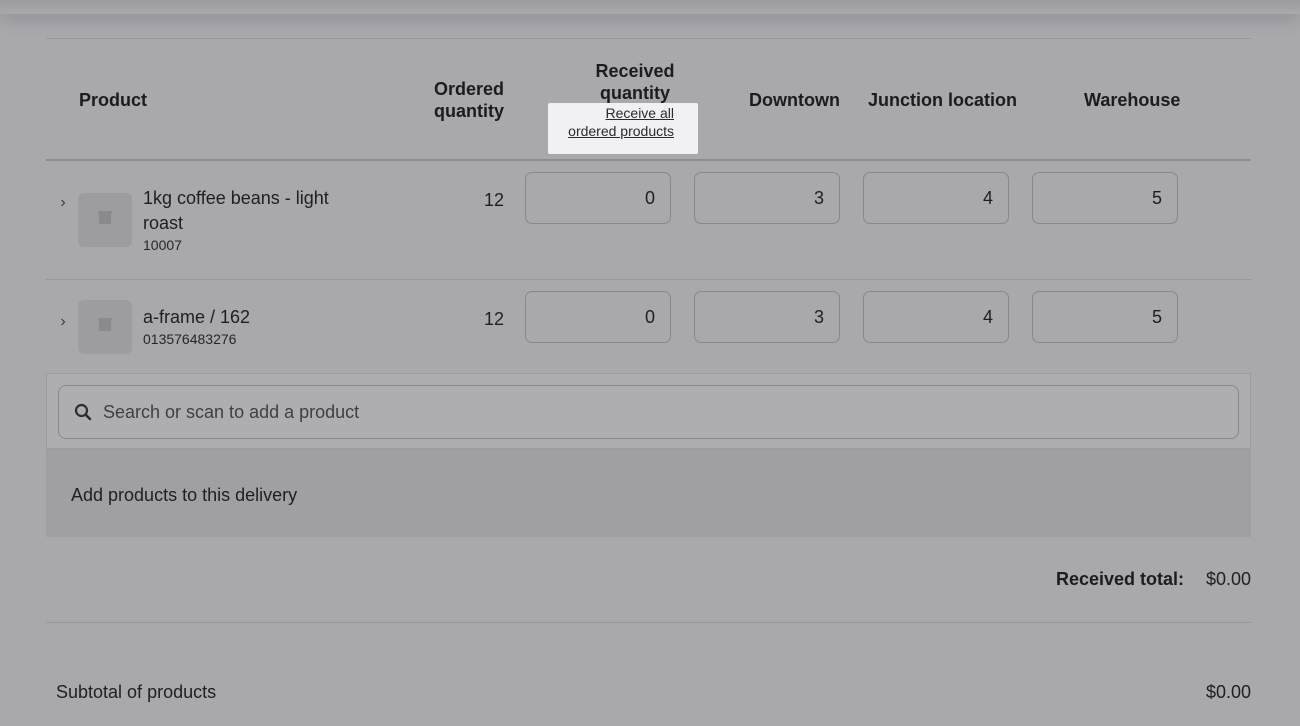 This screenshot has width=1300, height=726. Describe the element at coordinates (1228, 579) in the screenshot. I see `received-total-value: $0.00` at that location.